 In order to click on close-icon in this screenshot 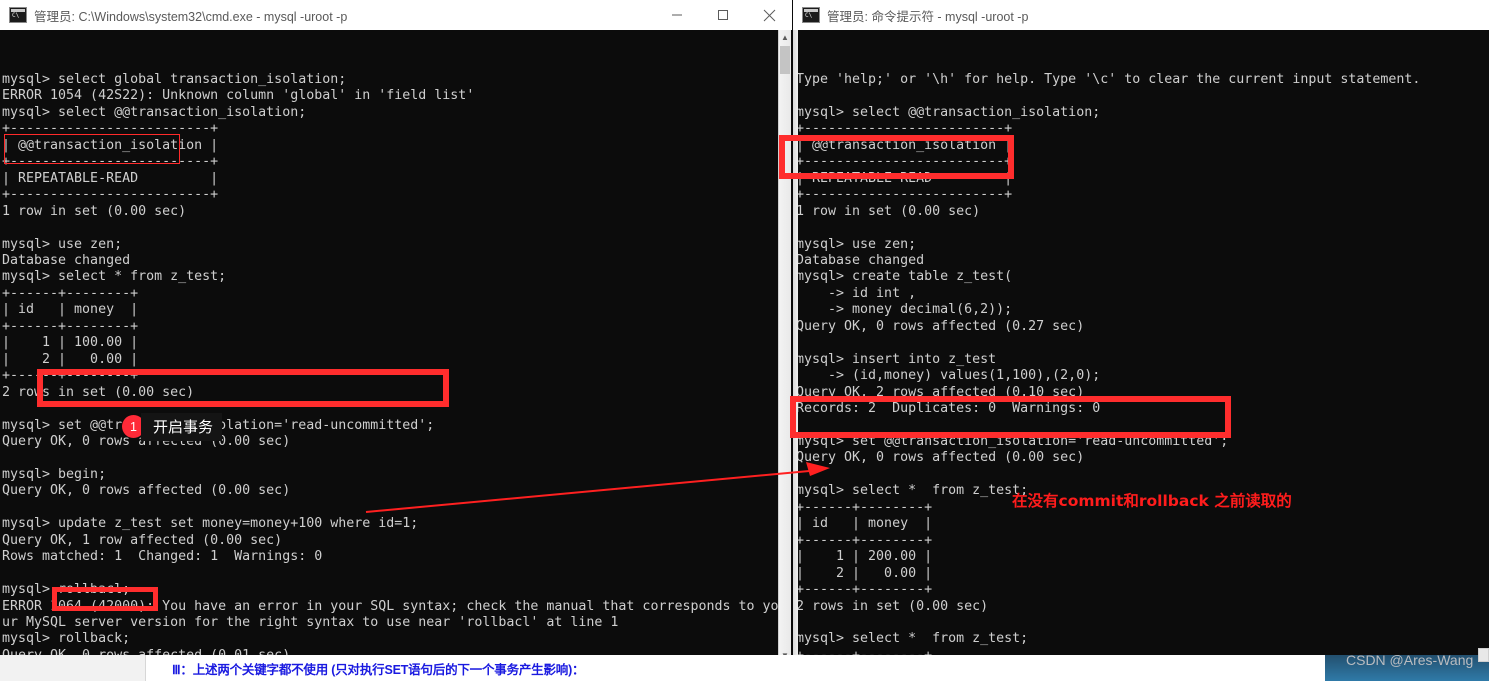, I will do `click(769, 15)`.